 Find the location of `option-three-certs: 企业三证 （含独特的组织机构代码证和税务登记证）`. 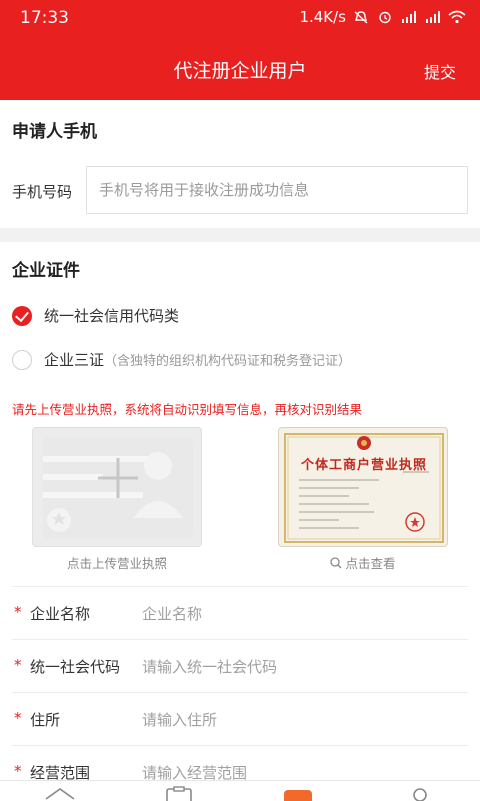

option-three-certs: 企业三证 （含独特的组织机构代码证和税务登记证） is located at coordinates (181, 359).